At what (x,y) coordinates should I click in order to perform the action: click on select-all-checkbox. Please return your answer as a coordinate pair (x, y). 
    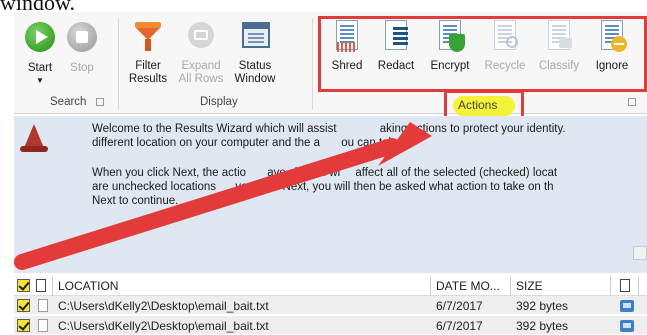
    Looking at the image, I should click on (23, 285).